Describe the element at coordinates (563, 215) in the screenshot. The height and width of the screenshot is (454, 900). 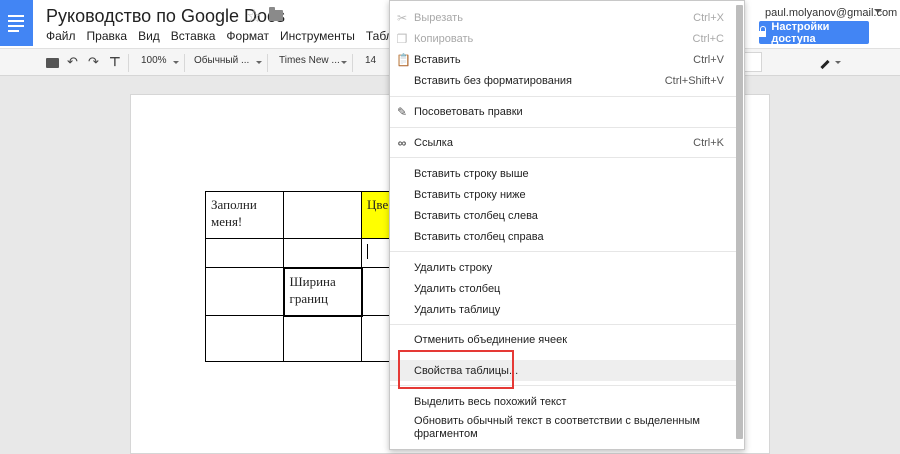
I see `menu-item-insert-col-left: Вставить столбец слева` at that location.